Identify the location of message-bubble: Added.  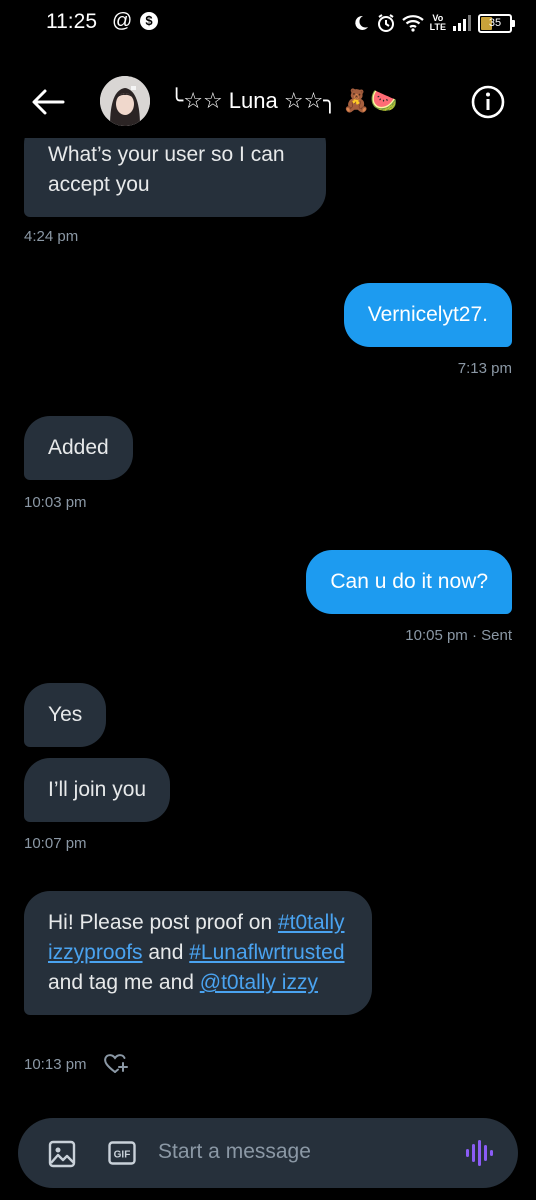
(78, 448).